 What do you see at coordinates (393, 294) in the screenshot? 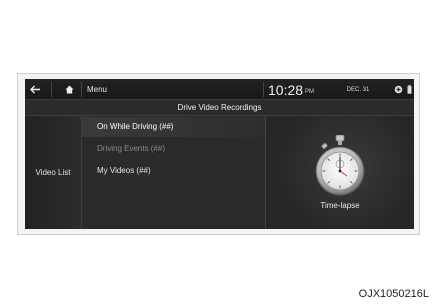
I see `figure-caption: OJX1050216L` at bounding box center [393, 294].